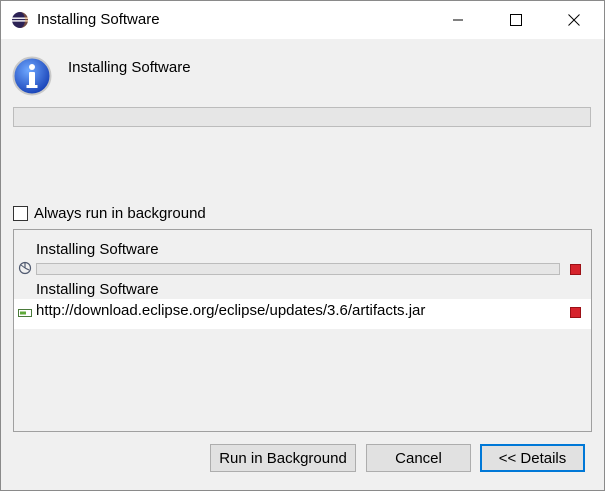 The image size is (605, 491). I want to click on list-item: Installing Software Installing Software, so click(302, 264).